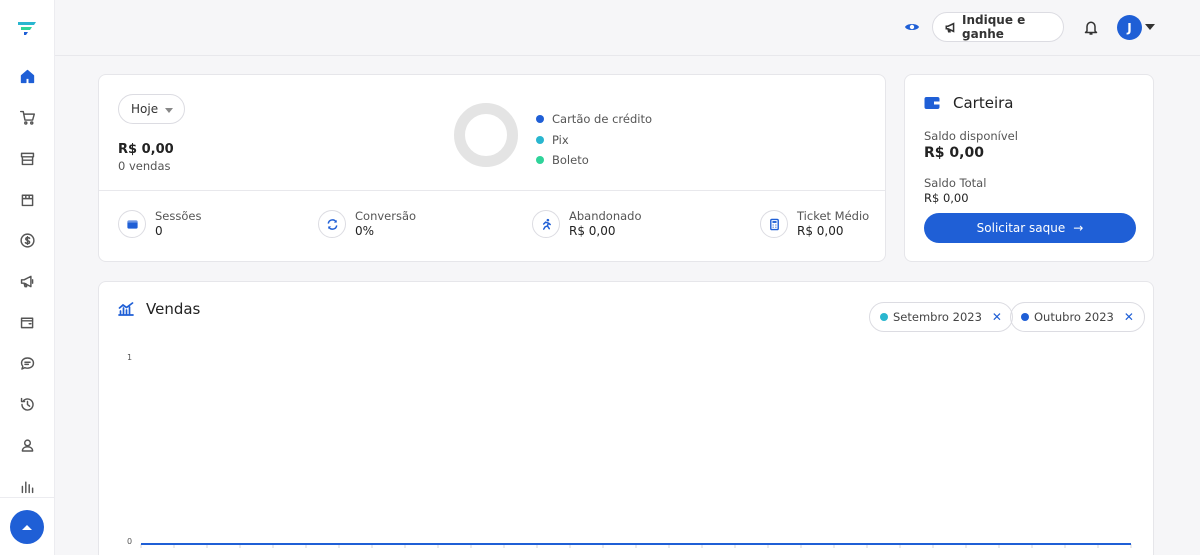 The height and width of the screenshot is (555, 1200). I want to click on top-bar: Indique e ganhe J, so click(627, 28).